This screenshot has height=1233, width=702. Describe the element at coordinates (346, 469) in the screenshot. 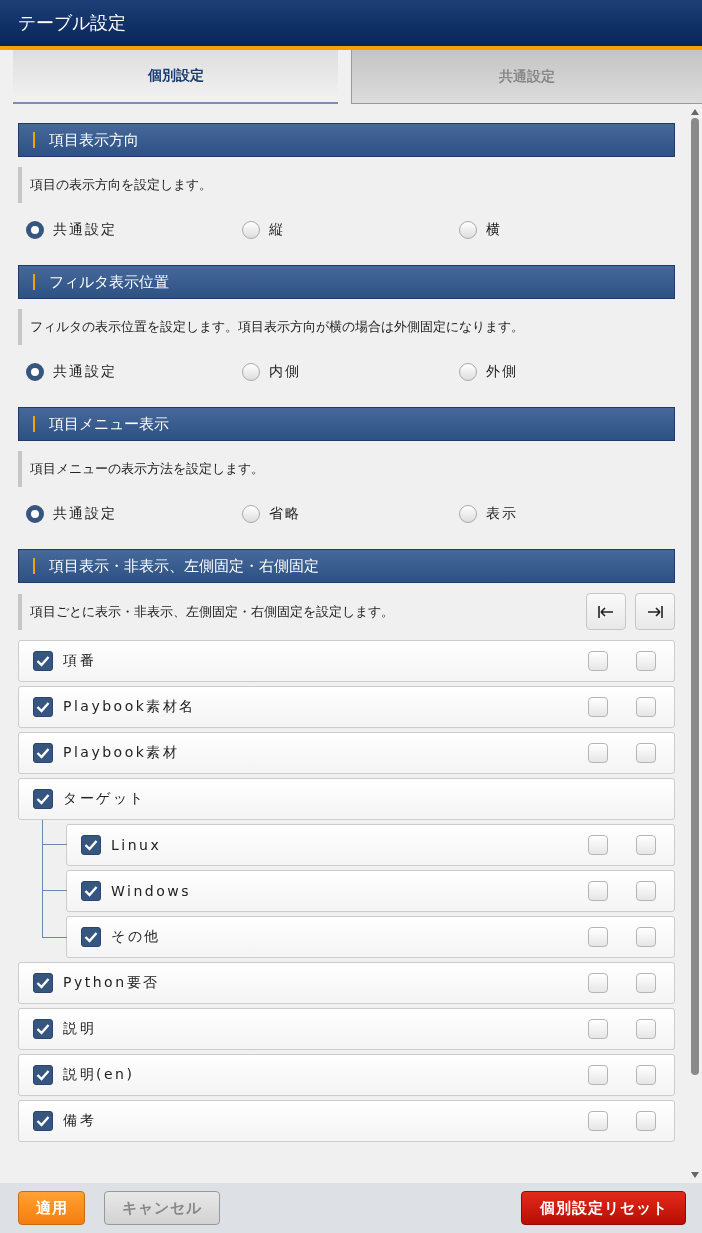

I see `description-text: 項目メニューの表示方法を設定します。` at that location.